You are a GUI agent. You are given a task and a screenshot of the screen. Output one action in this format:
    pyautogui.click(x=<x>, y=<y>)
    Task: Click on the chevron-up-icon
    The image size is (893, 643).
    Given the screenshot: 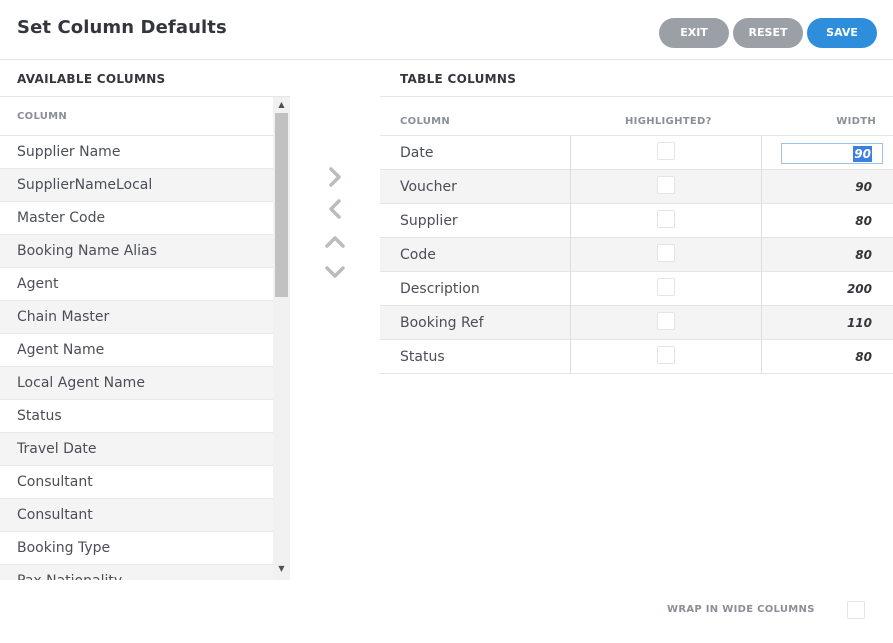 What is the action you would take?
    pyautogui.click(x=335, y=242)
    